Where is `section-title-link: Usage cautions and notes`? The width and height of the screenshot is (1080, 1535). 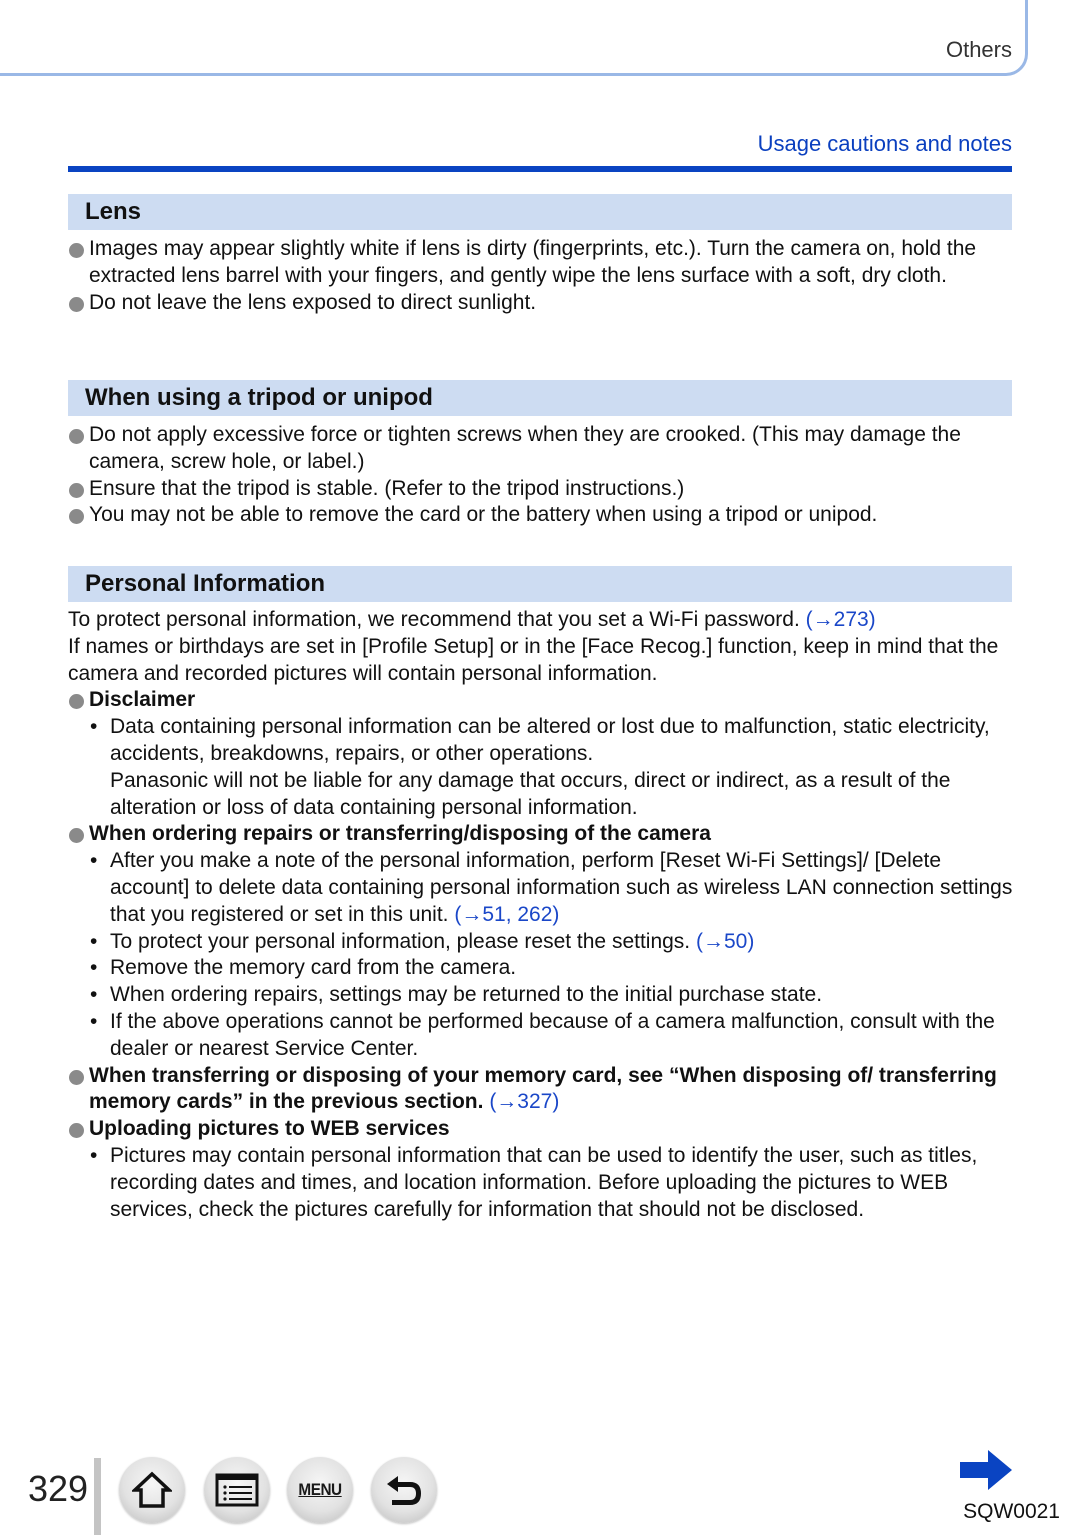 section-title-link: Usage cautions and notes is located at coordinates (884, 143).